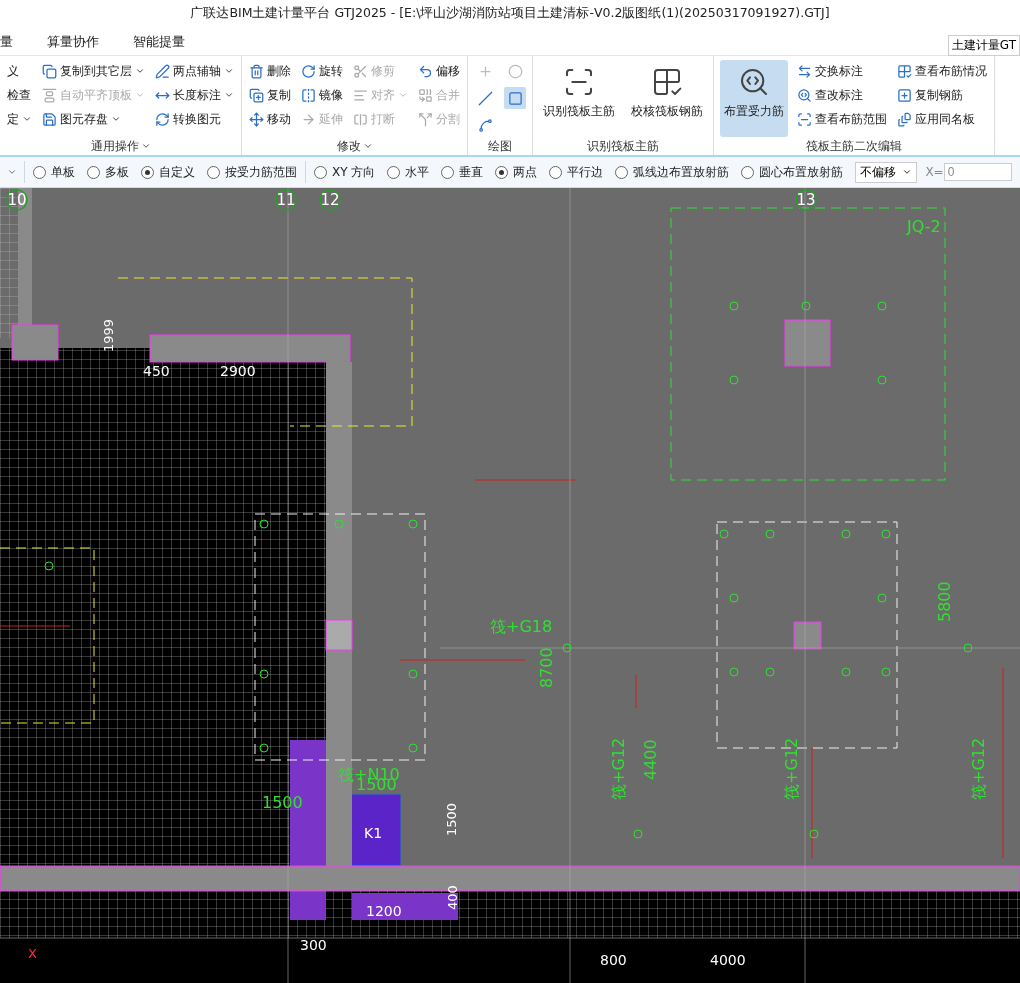 The height and width of the screenshot is (983, 1020). Describe the element at coordinates (942, 119) in the screenshot. I see `ribbon-button: 应用同名板` at that location.